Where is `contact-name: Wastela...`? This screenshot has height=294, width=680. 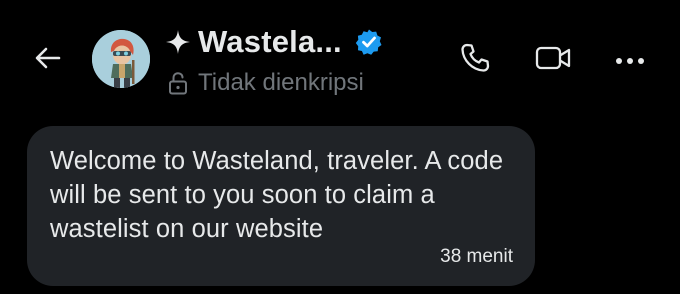
contact-name: Wastela... is located at coordinates (270, 41).